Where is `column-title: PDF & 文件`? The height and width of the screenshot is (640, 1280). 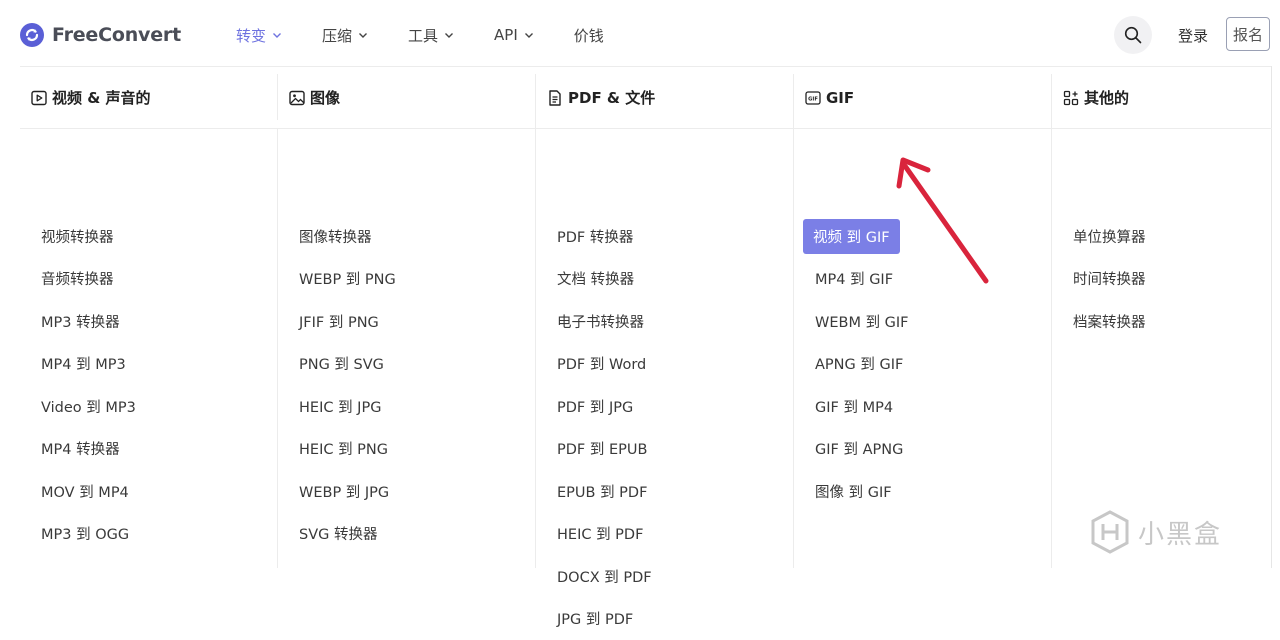
column-title: PDF & 文件 is located at coordinates (601, 97).